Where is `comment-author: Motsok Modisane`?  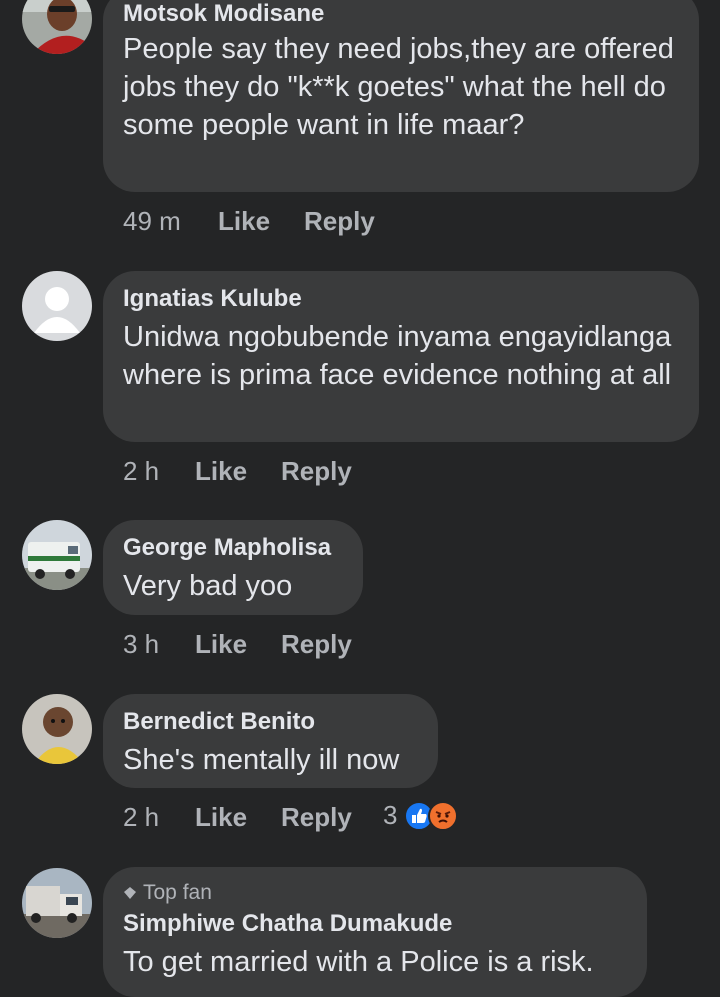 comment-author: Motsok Modisane is located at coordinates (223, 14).